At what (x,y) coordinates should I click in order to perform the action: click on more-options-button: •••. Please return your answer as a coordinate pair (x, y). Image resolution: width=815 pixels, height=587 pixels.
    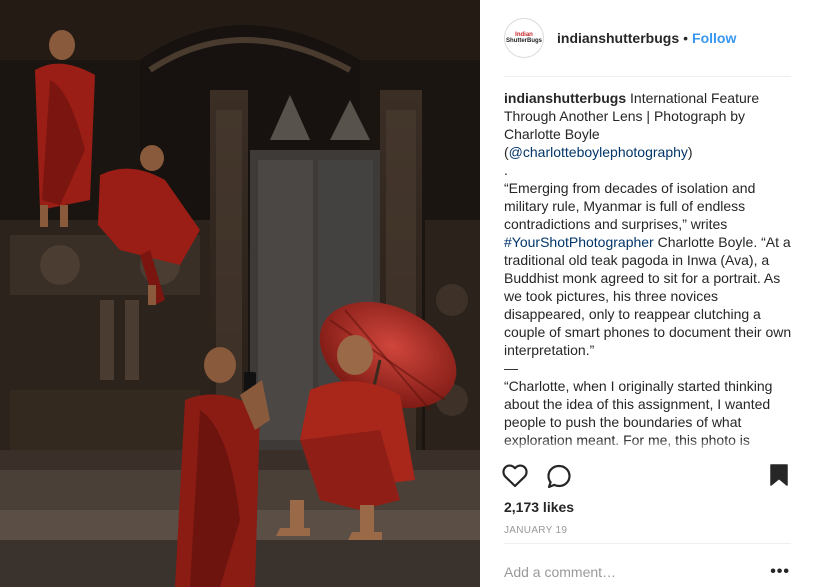
    Looking at the image, I should click on (780, 572).